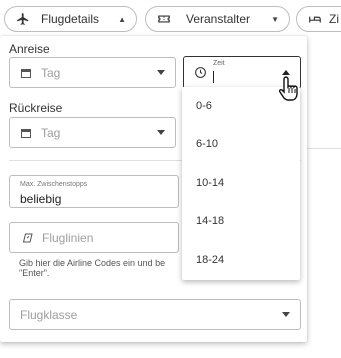 This screenshot has height=358, width=341. Describe the element at coordinates (210, 221) in the screenshot. I see `time-option: 14-18` at that location.